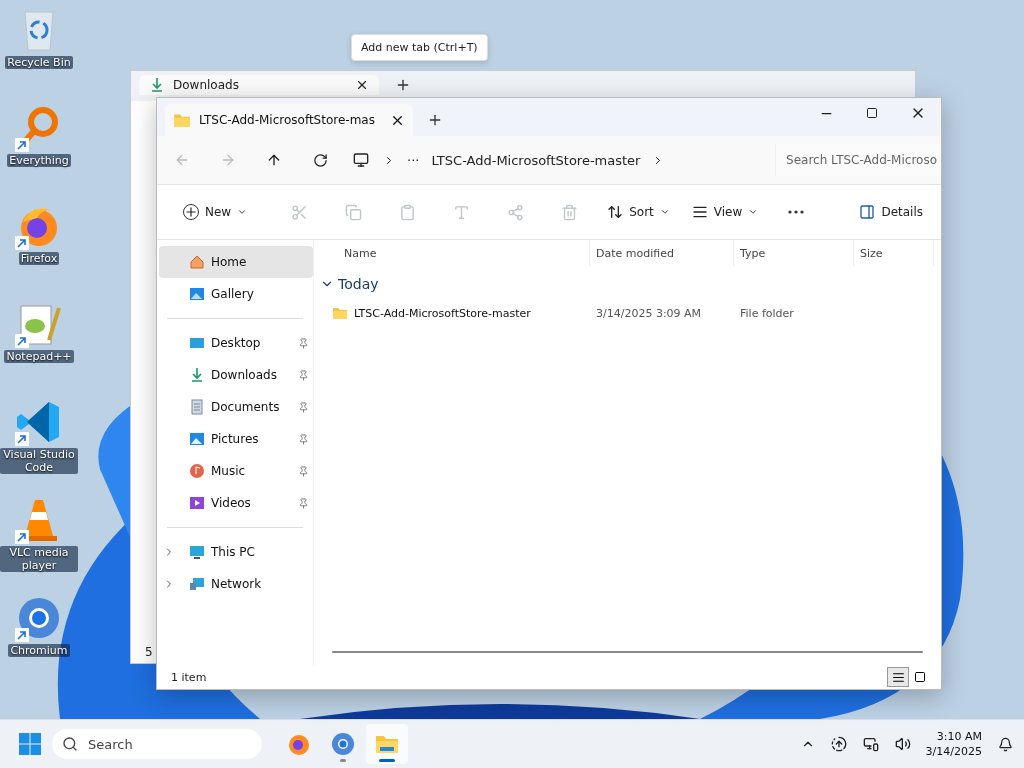 The image size is (1024, 768). Describe the element at coordinates (362, 85) in the screenshot. I see `close-icon` at that location.